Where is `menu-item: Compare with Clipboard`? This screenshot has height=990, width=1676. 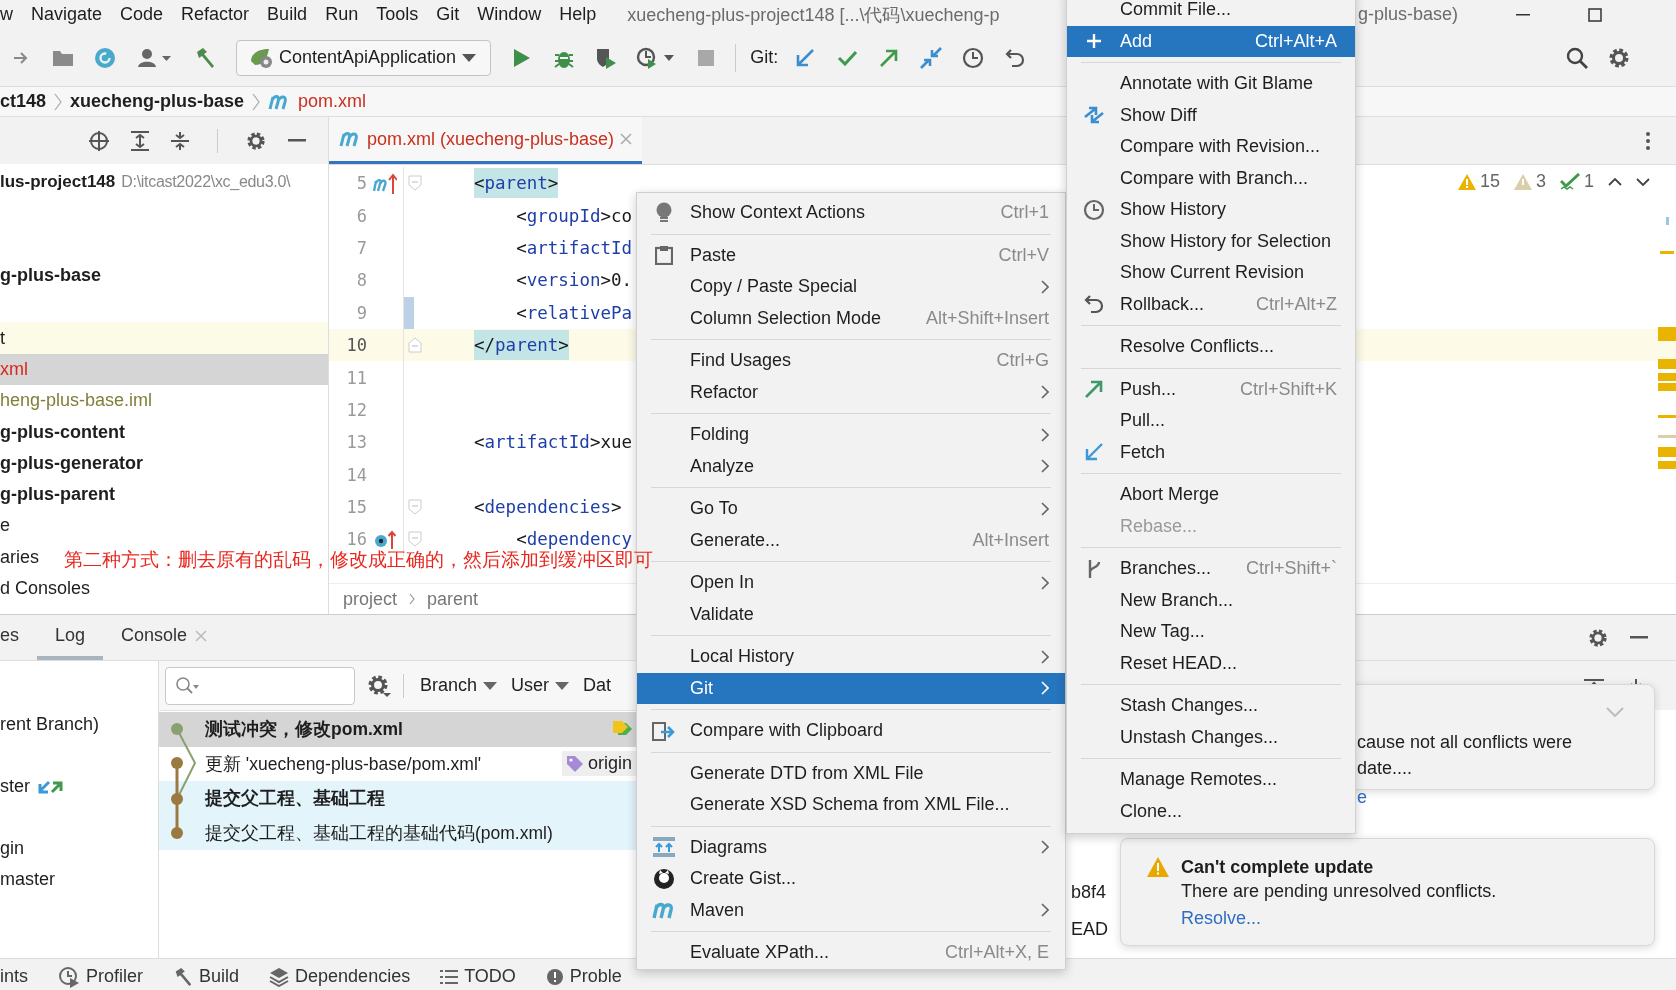 menu-item: Compare with Clipboard is located at coordinates (851, 731).